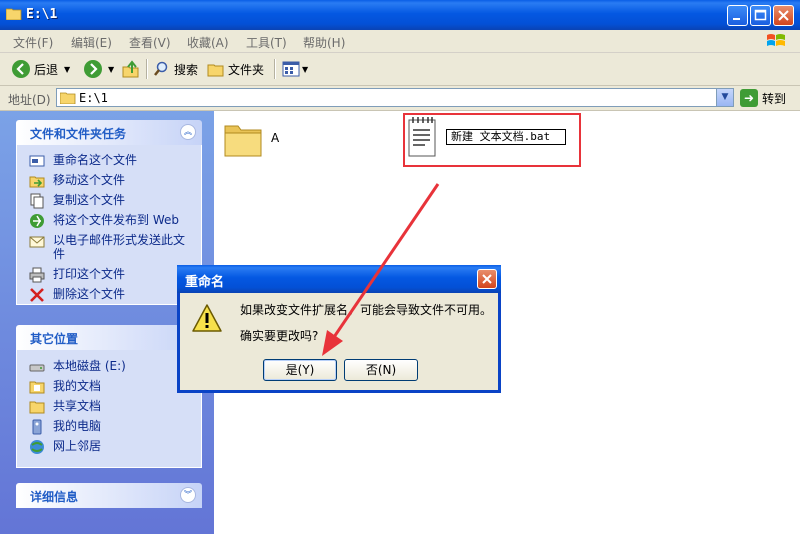 The width and height of the screenshot is (800, 534). I want to click on details-header: 详细信息 ︾, so click(109, 495).